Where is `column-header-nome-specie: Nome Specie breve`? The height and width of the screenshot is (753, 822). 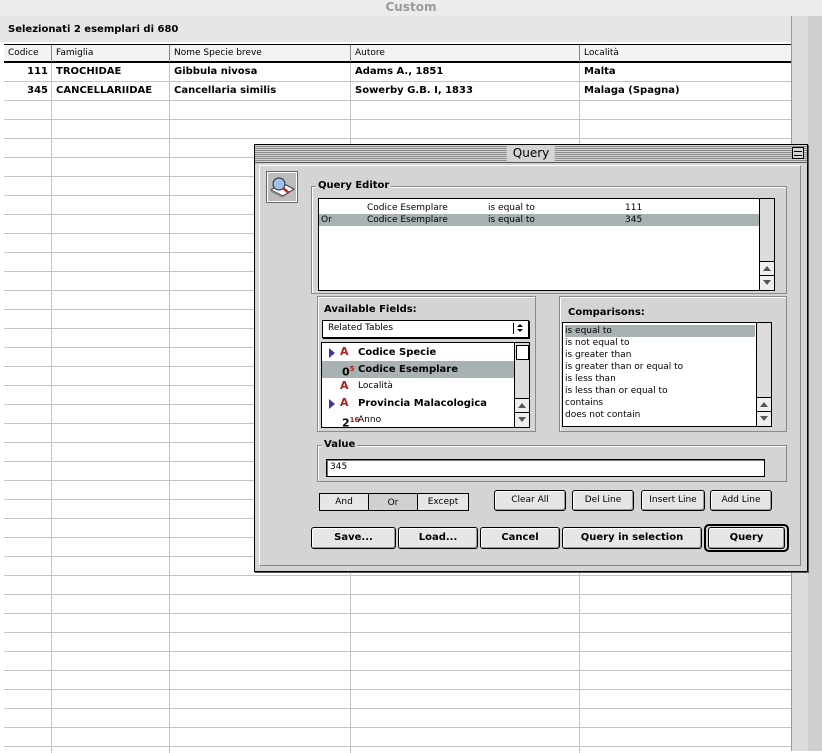
column-header-nome-specie: Nome Specie breve is located at coordinates (260, 53).